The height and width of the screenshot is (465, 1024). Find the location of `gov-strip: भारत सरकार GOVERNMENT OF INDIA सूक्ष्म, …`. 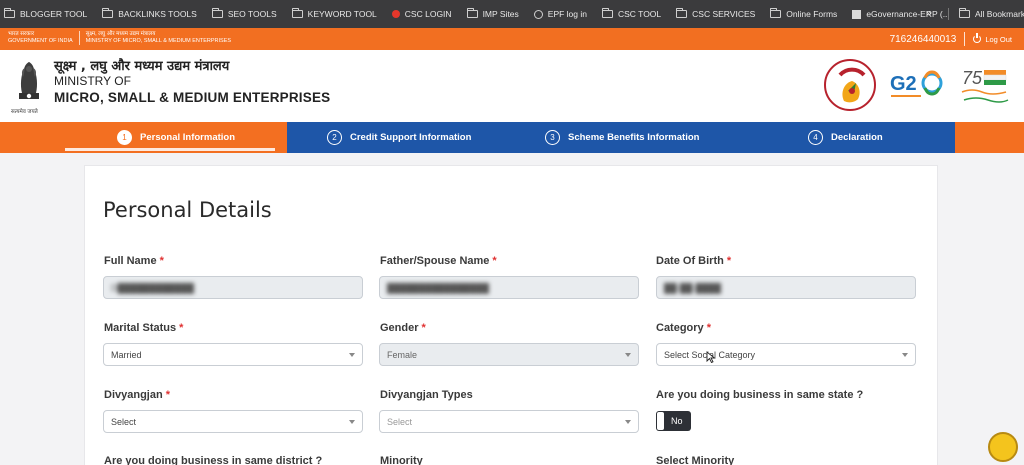

gov-strip: भारत सरकार GOVERNMENT OF INDIA सूक्ष्म, … is located at coordinates (512, 39).